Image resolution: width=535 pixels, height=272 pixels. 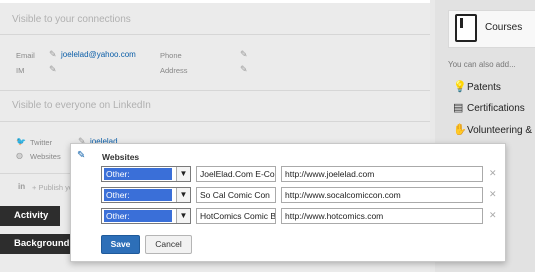 What do you see at coordinates (236, 174) in the screenshot?
I see `website-name-input: JoelElad.Com E-Co` at bounding box center [236, 174].